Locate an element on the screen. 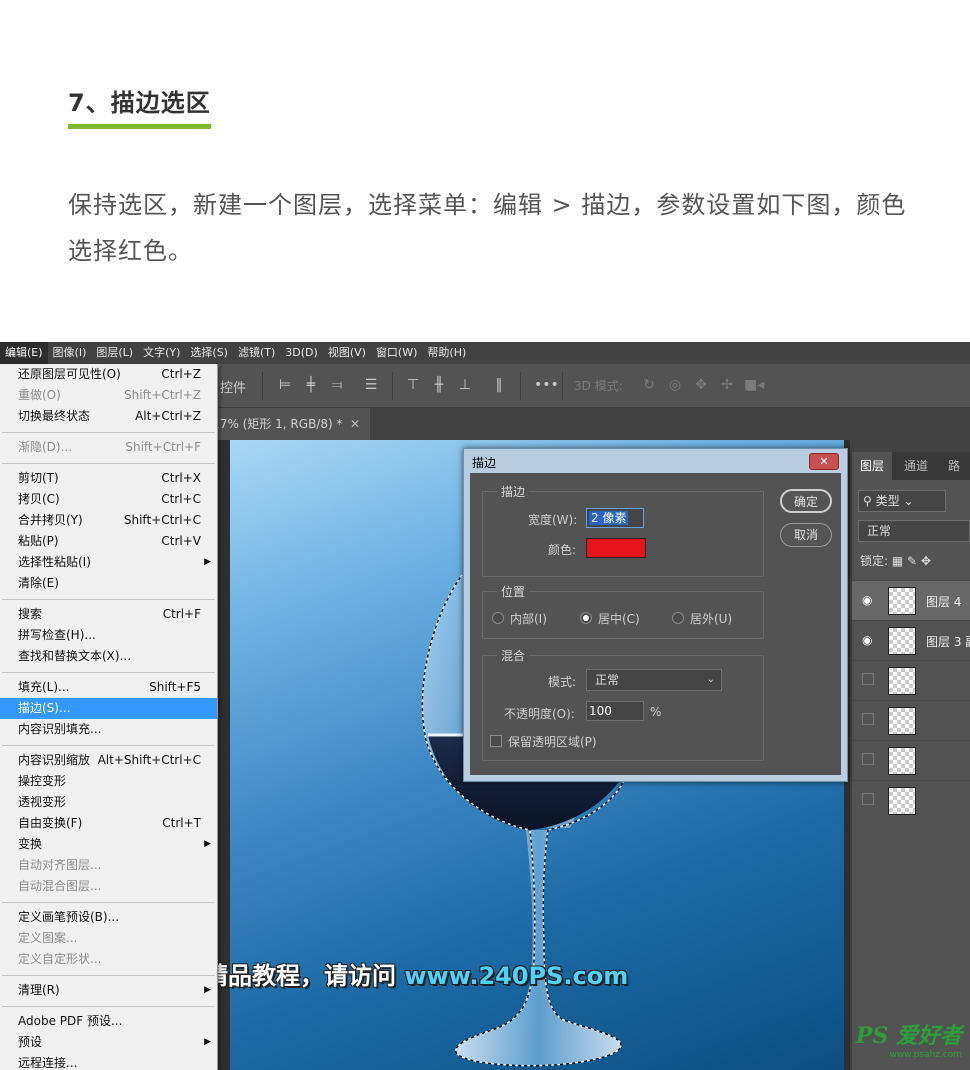  camera-3d-icon: ■◂ is located at coordinates (754, 385).